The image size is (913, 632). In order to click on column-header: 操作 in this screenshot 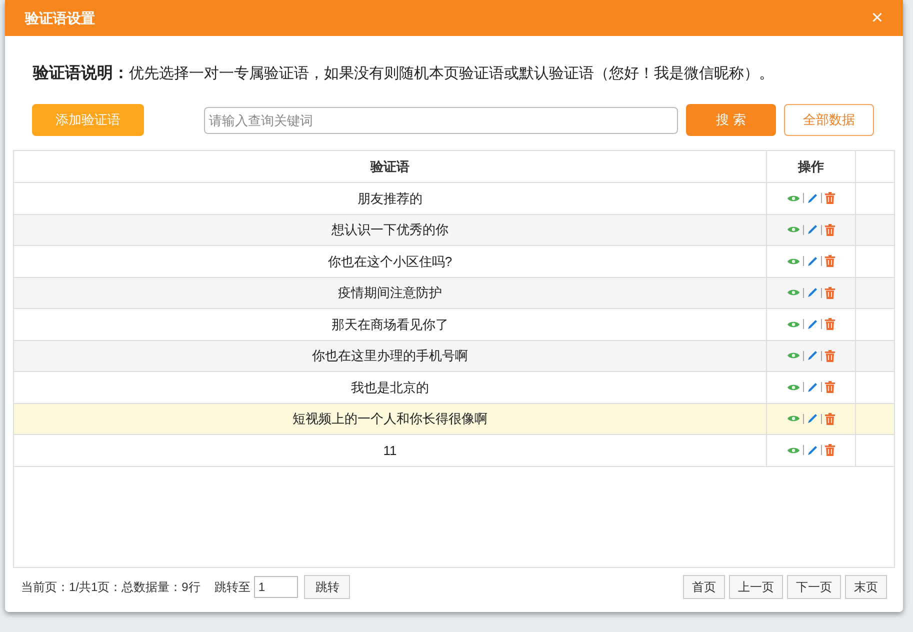, I will do `click(811, 166)`.